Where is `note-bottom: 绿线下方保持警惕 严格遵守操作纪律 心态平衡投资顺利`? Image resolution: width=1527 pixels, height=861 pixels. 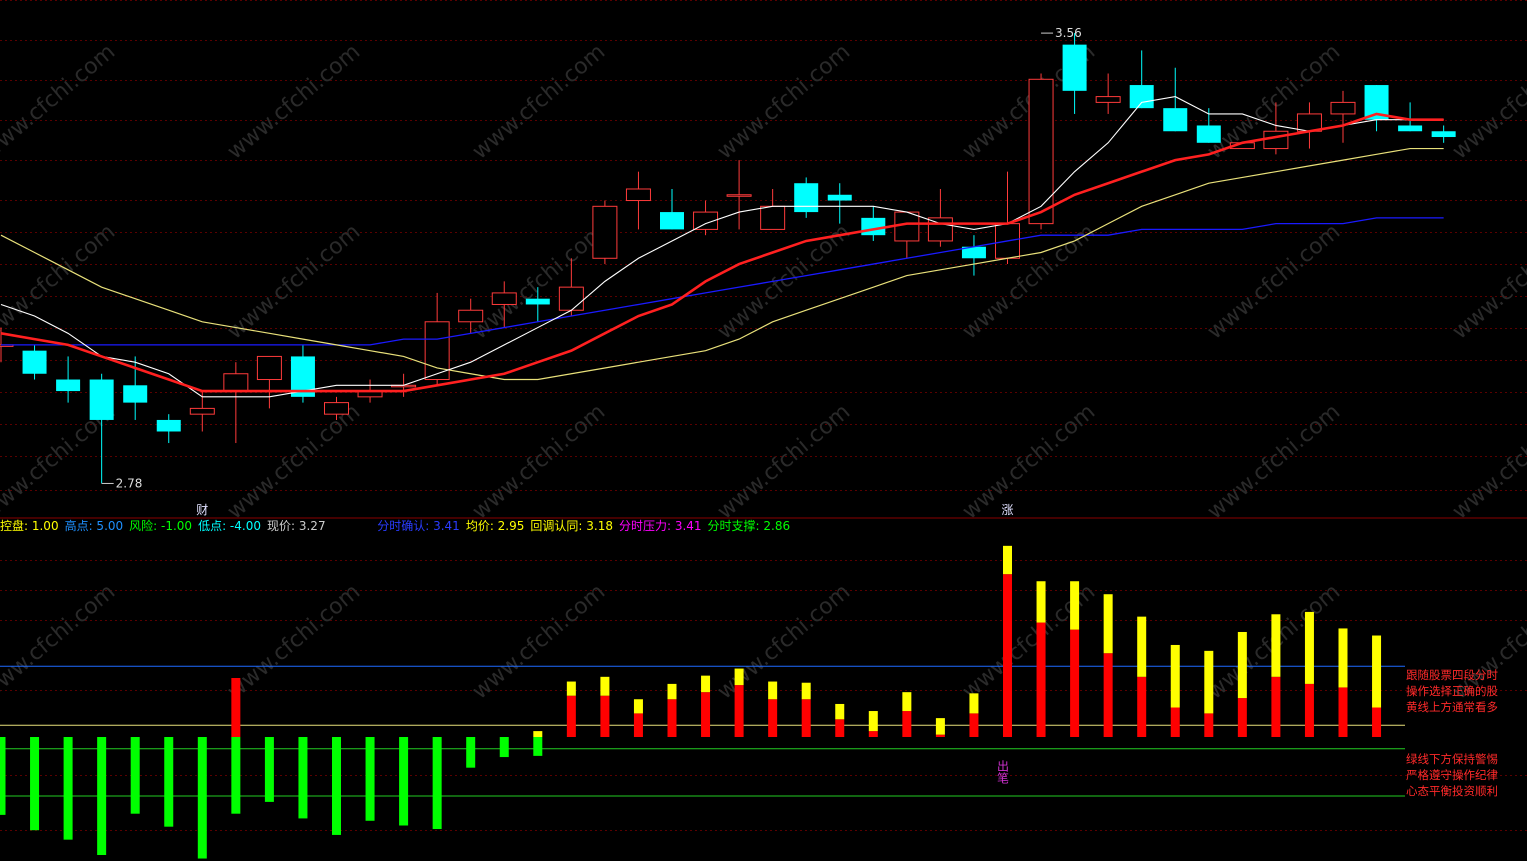 note-bottom: 绿线下方保持警惕 严格遵守操作纪律 心态平衡投资顺利 is located at coordinates (1452, 775).